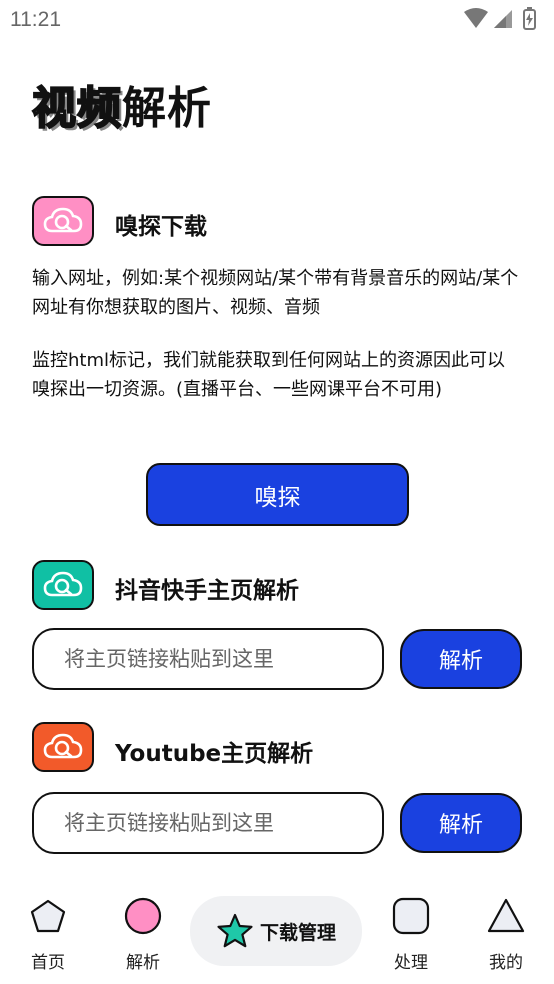 The image size is (554, 984). What do you see at coordinates (506, 963) in the screenshot?
I see `nav-mine-label: 我的` at bounding box center [506, 963].